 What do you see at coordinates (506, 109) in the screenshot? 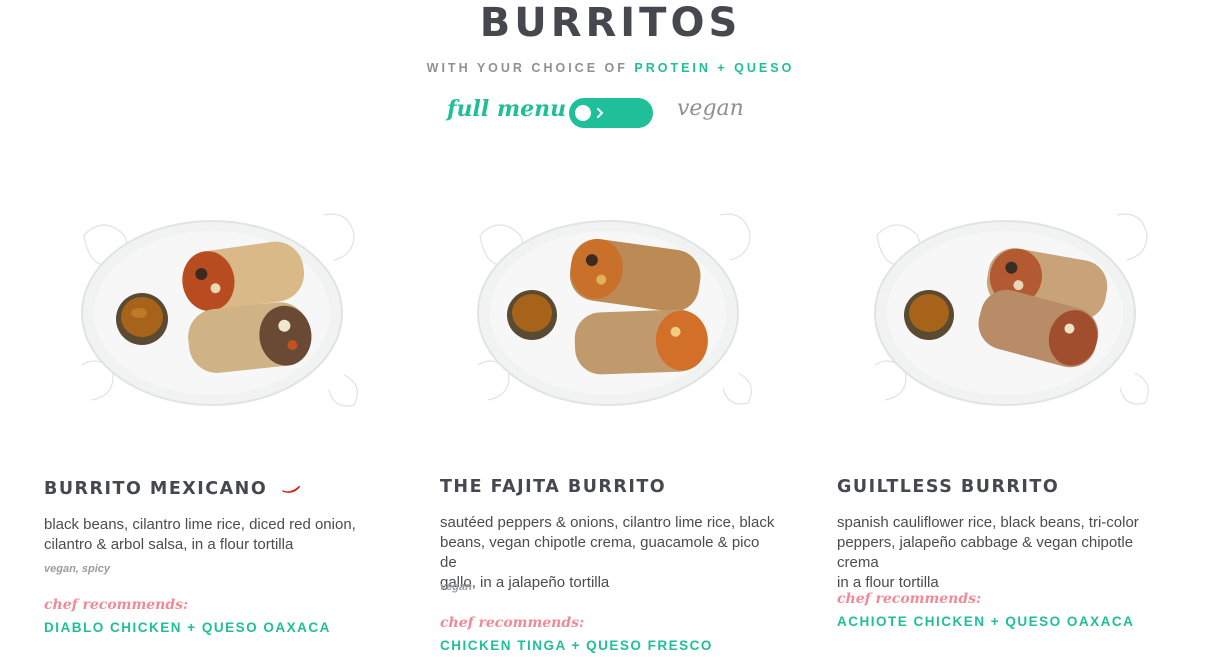
I see `toggle-label-full-menu: full menu` at bounding box center [506, 109].